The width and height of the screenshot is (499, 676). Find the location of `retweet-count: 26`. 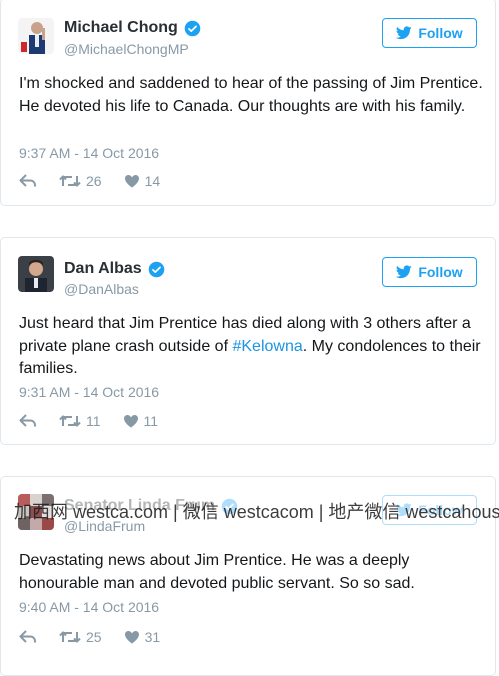

retweet-count: 26 is located at coordinates (94, 181).